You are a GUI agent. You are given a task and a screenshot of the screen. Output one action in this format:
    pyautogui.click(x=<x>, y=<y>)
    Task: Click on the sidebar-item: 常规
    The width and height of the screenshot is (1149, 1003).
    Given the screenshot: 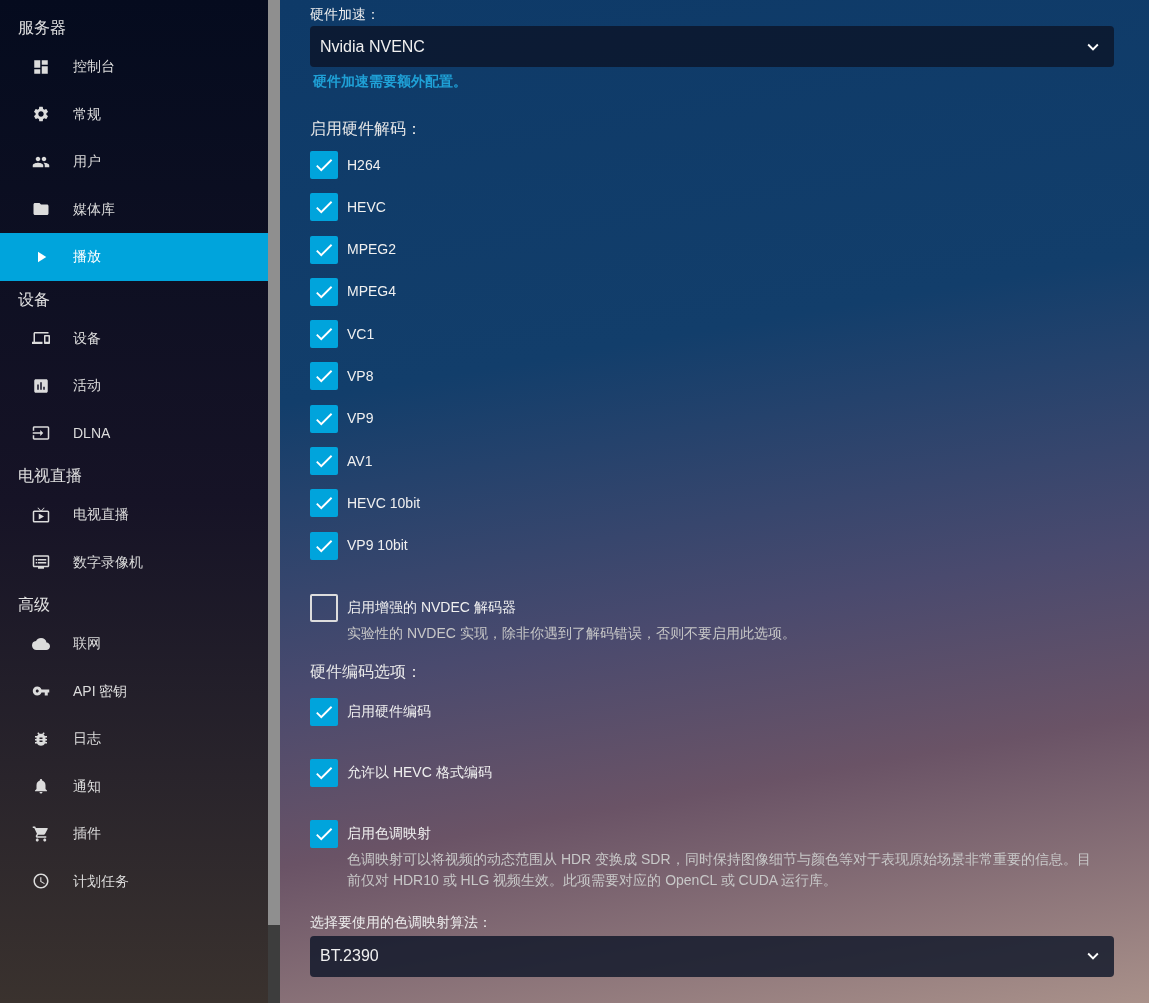 What is the action you would take?
    pyautogui.click(x=134, y=114)
    